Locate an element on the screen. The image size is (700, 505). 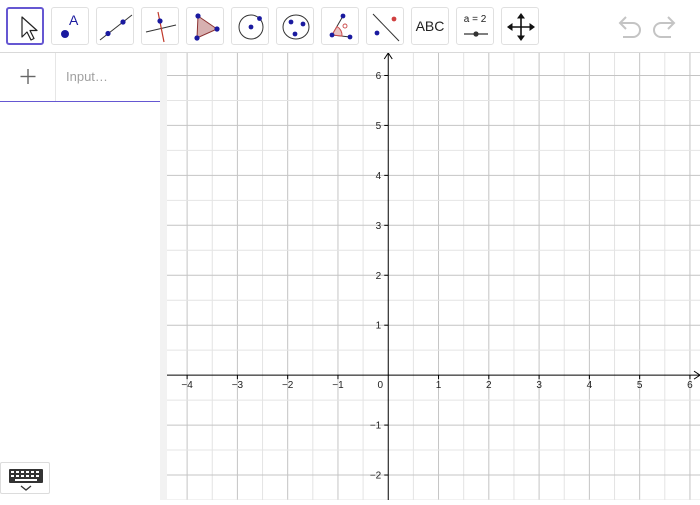
polygon-icon is located at coordinates (207, 27).